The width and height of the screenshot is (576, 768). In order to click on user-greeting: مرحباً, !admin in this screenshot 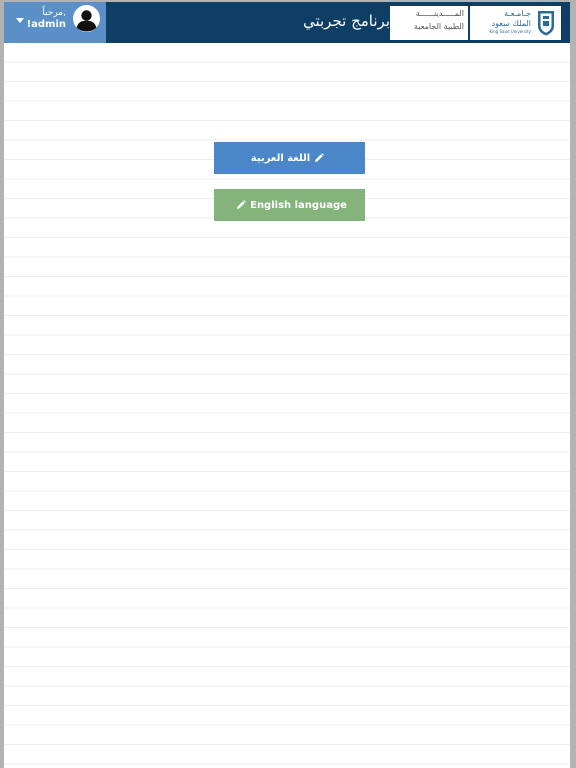, I will do `click(45, 19)`.